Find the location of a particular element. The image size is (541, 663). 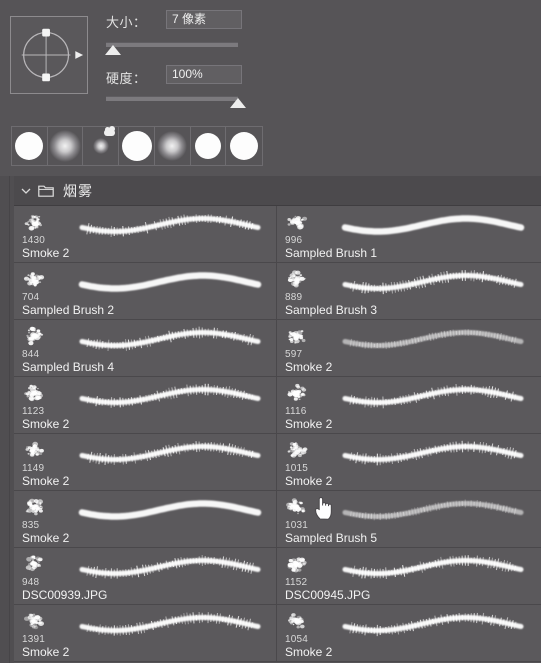

brush-size-number: 1116 is located at coordinates (296, 411).